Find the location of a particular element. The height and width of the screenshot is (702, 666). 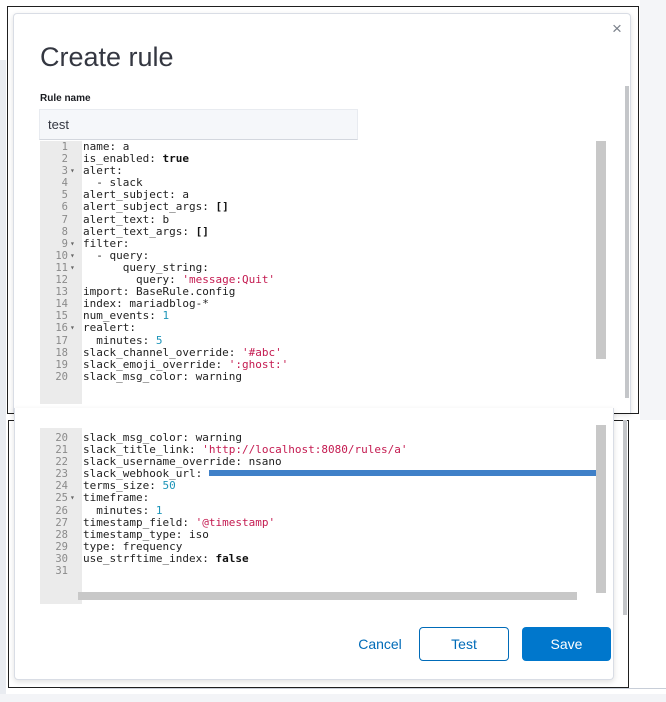

close-icon: × is located at coordinates (617, 28).